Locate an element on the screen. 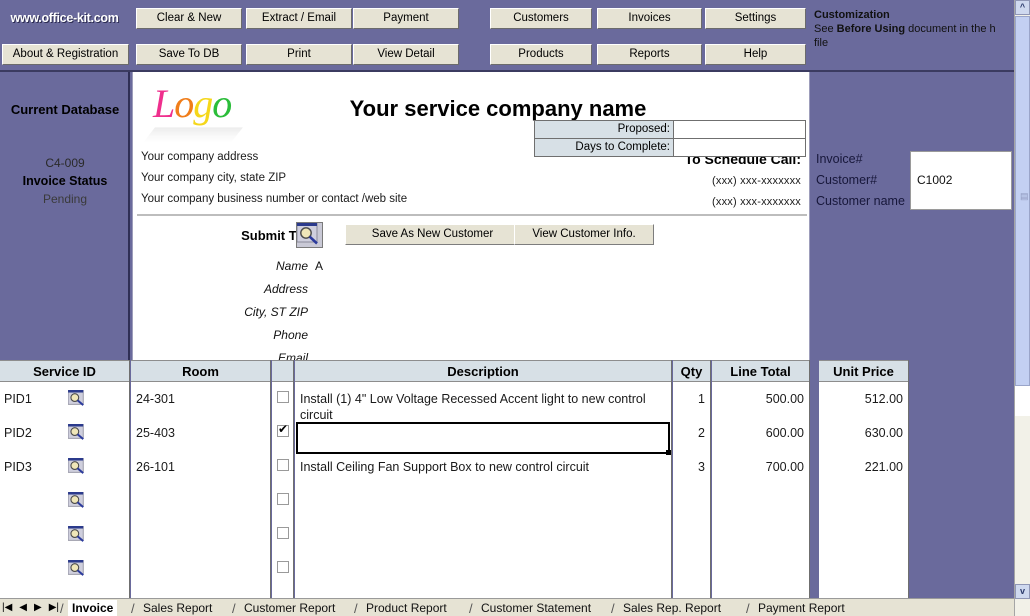  office-kit-logo: www.office-kit.com is located at coordinates (64, 18).